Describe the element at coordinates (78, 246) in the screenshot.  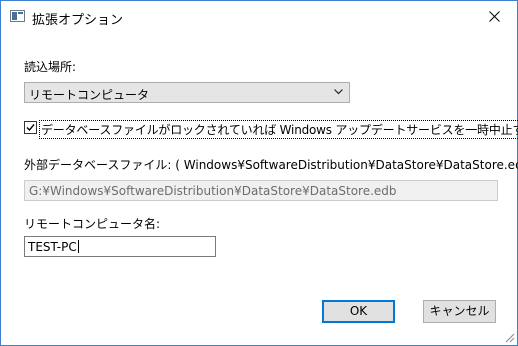
I see `text-caret` at that location.